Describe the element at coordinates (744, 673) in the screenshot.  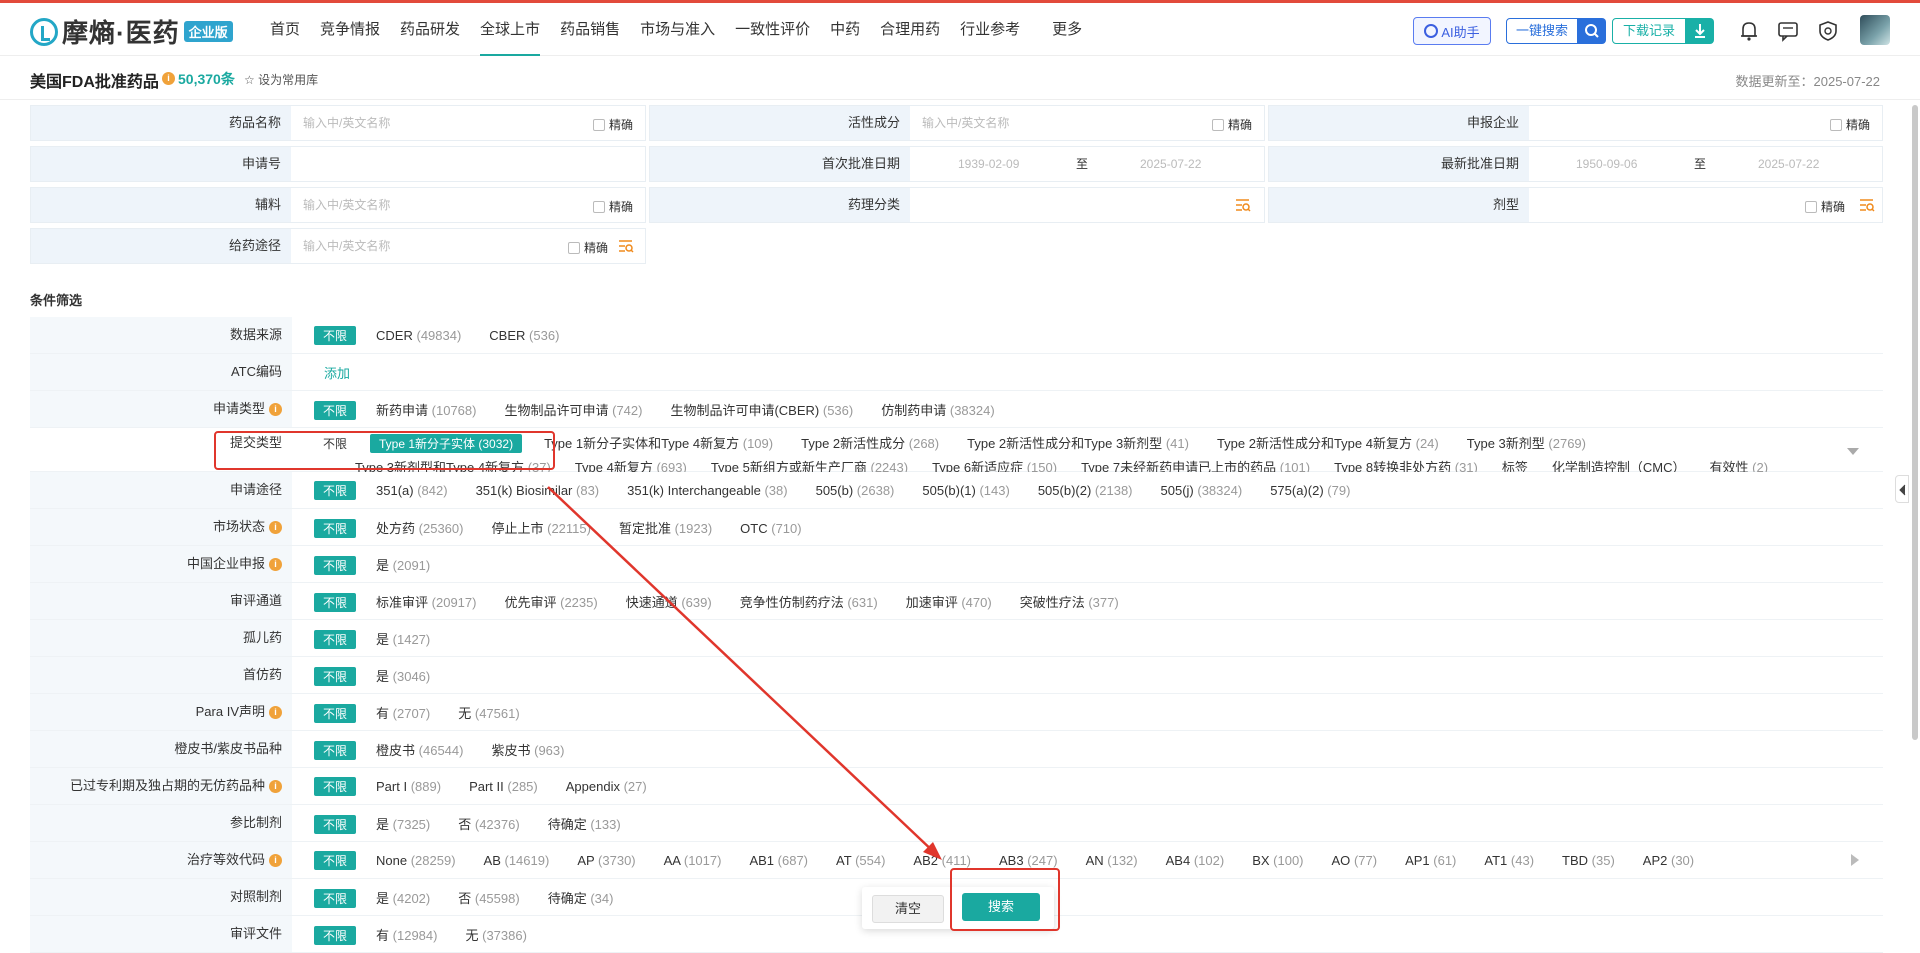
I see `annotation-arrow` at that location.